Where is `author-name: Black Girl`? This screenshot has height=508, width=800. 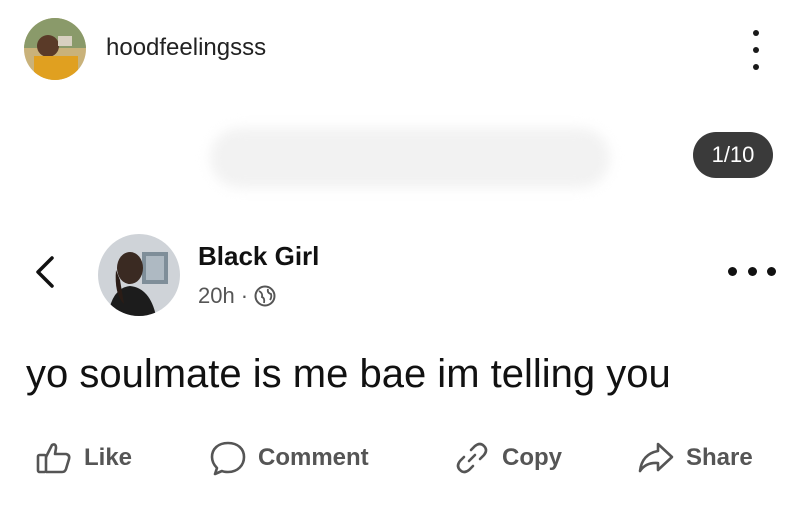 author-name: Black Girl is located at coordinates (258, 256).